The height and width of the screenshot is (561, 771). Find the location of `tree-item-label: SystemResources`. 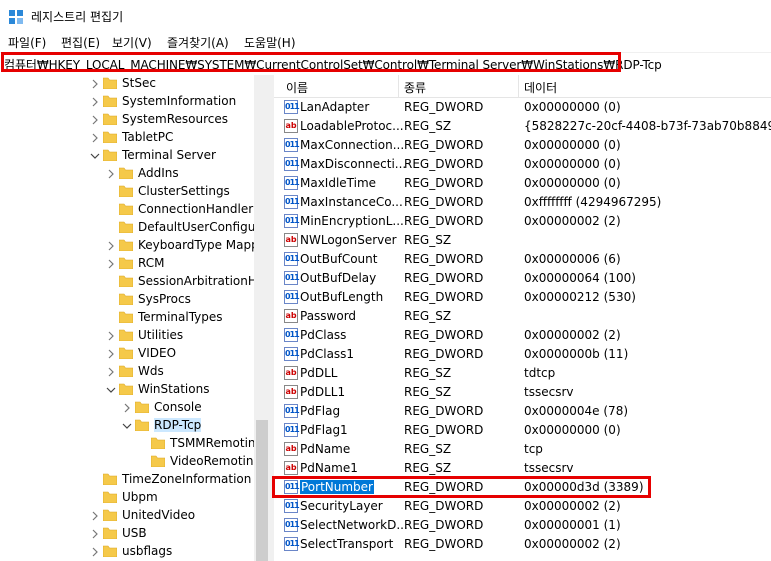

tree-item-label: SystemResources is located at coordinates (175, 119).